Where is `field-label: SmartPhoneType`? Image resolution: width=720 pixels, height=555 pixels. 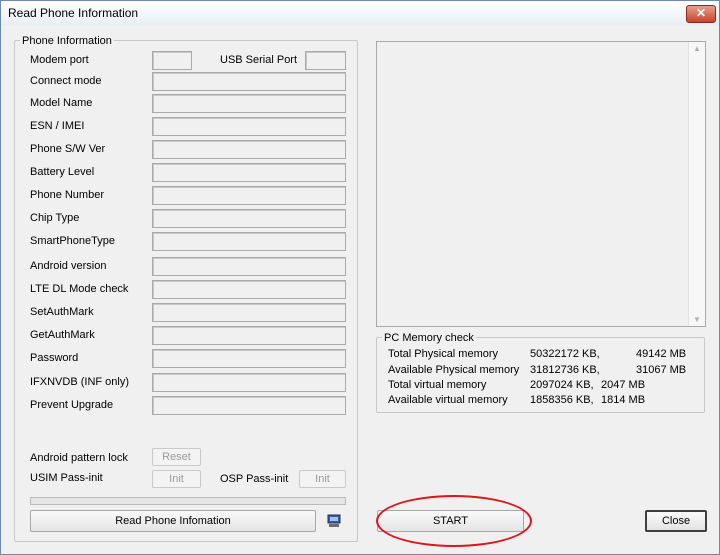
field-label: SmartPhoneType is located at coordinates (72, 241).